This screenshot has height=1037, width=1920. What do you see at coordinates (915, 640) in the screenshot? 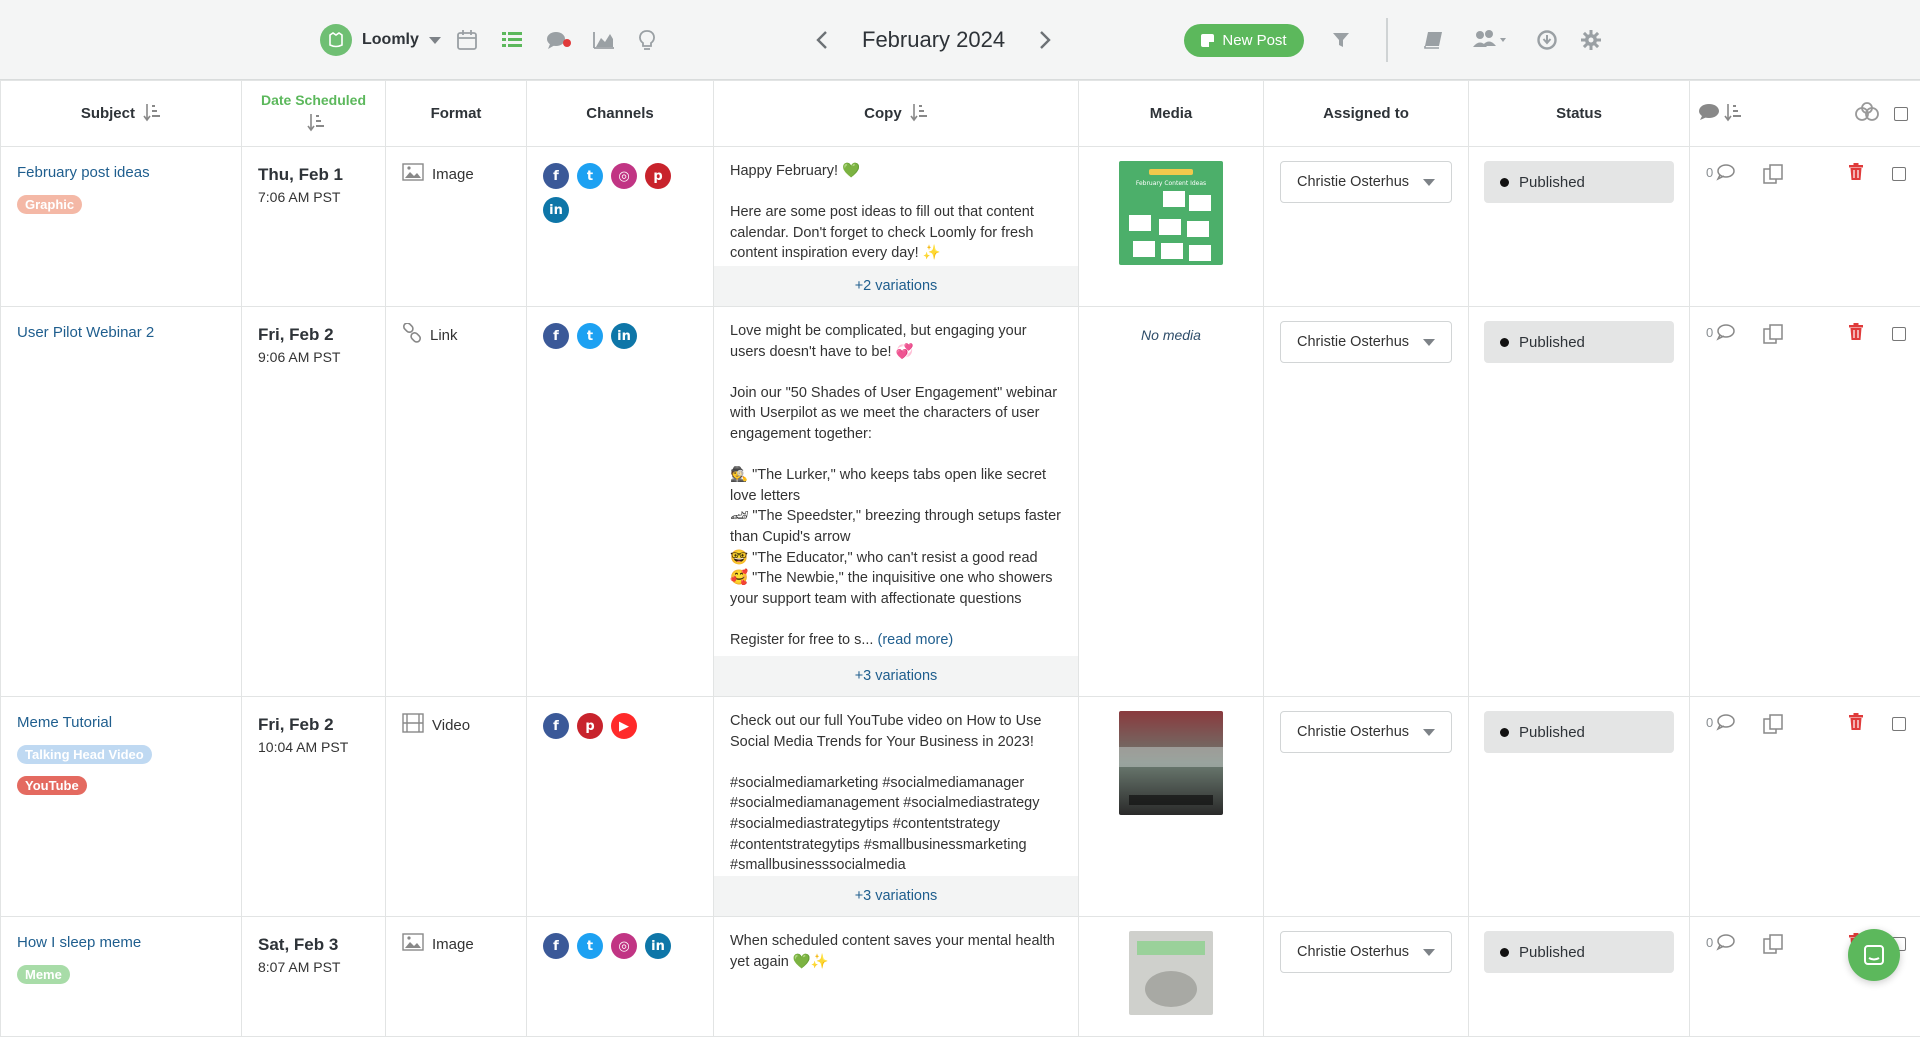
I see `read-more-link: (read more)` at bounding box center [915, 640].